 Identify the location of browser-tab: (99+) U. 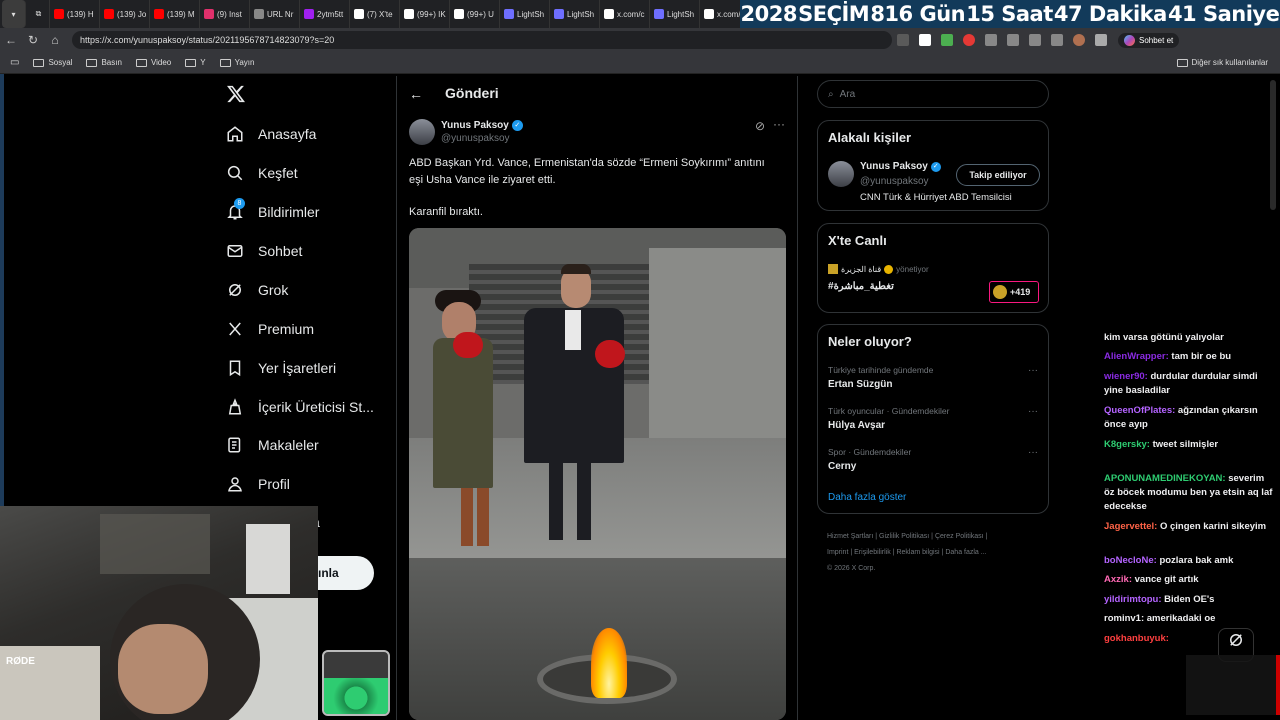
(475, 14).